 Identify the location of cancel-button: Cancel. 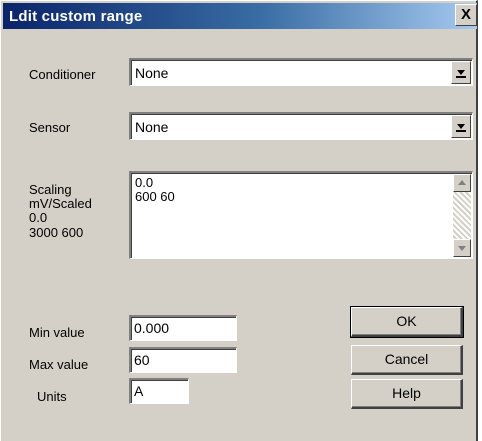
(407, 360).